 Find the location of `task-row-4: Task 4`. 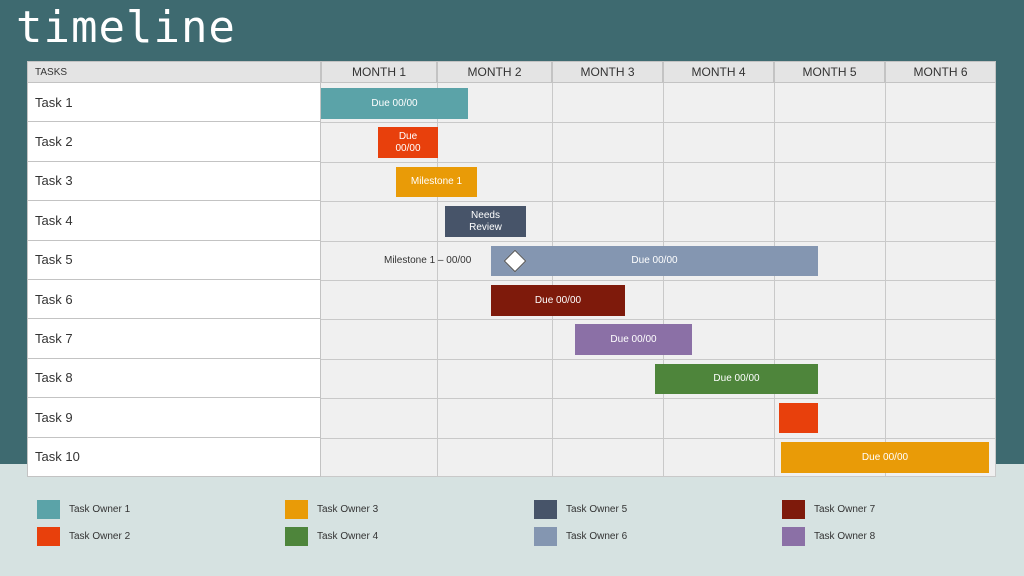

task-row-4: Task 4 is located at coordinates (174, 221).